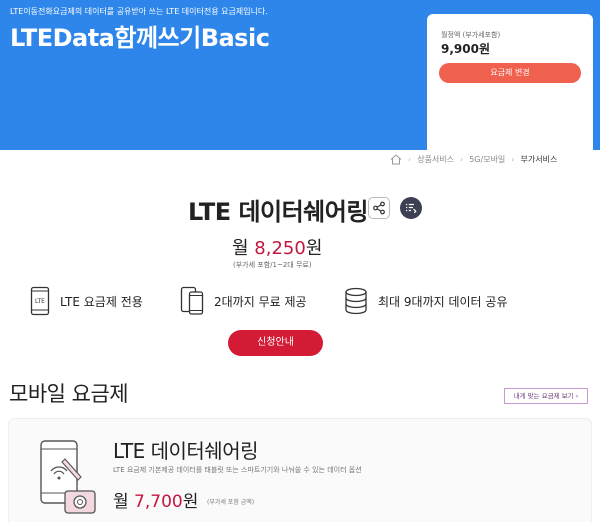 This screenshot has width=600, height=523. I want to click on list-icon, so click(411, 208).